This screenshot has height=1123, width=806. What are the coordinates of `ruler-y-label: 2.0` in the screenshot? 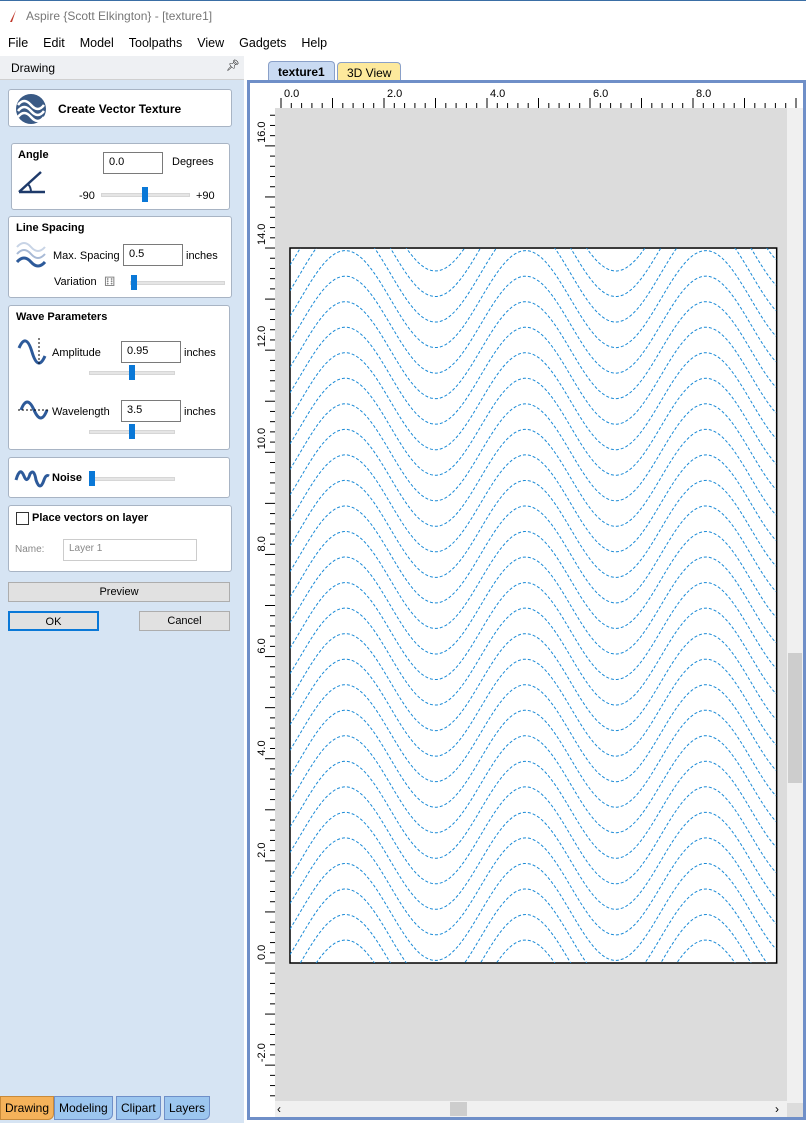 It's located at (262, 850).